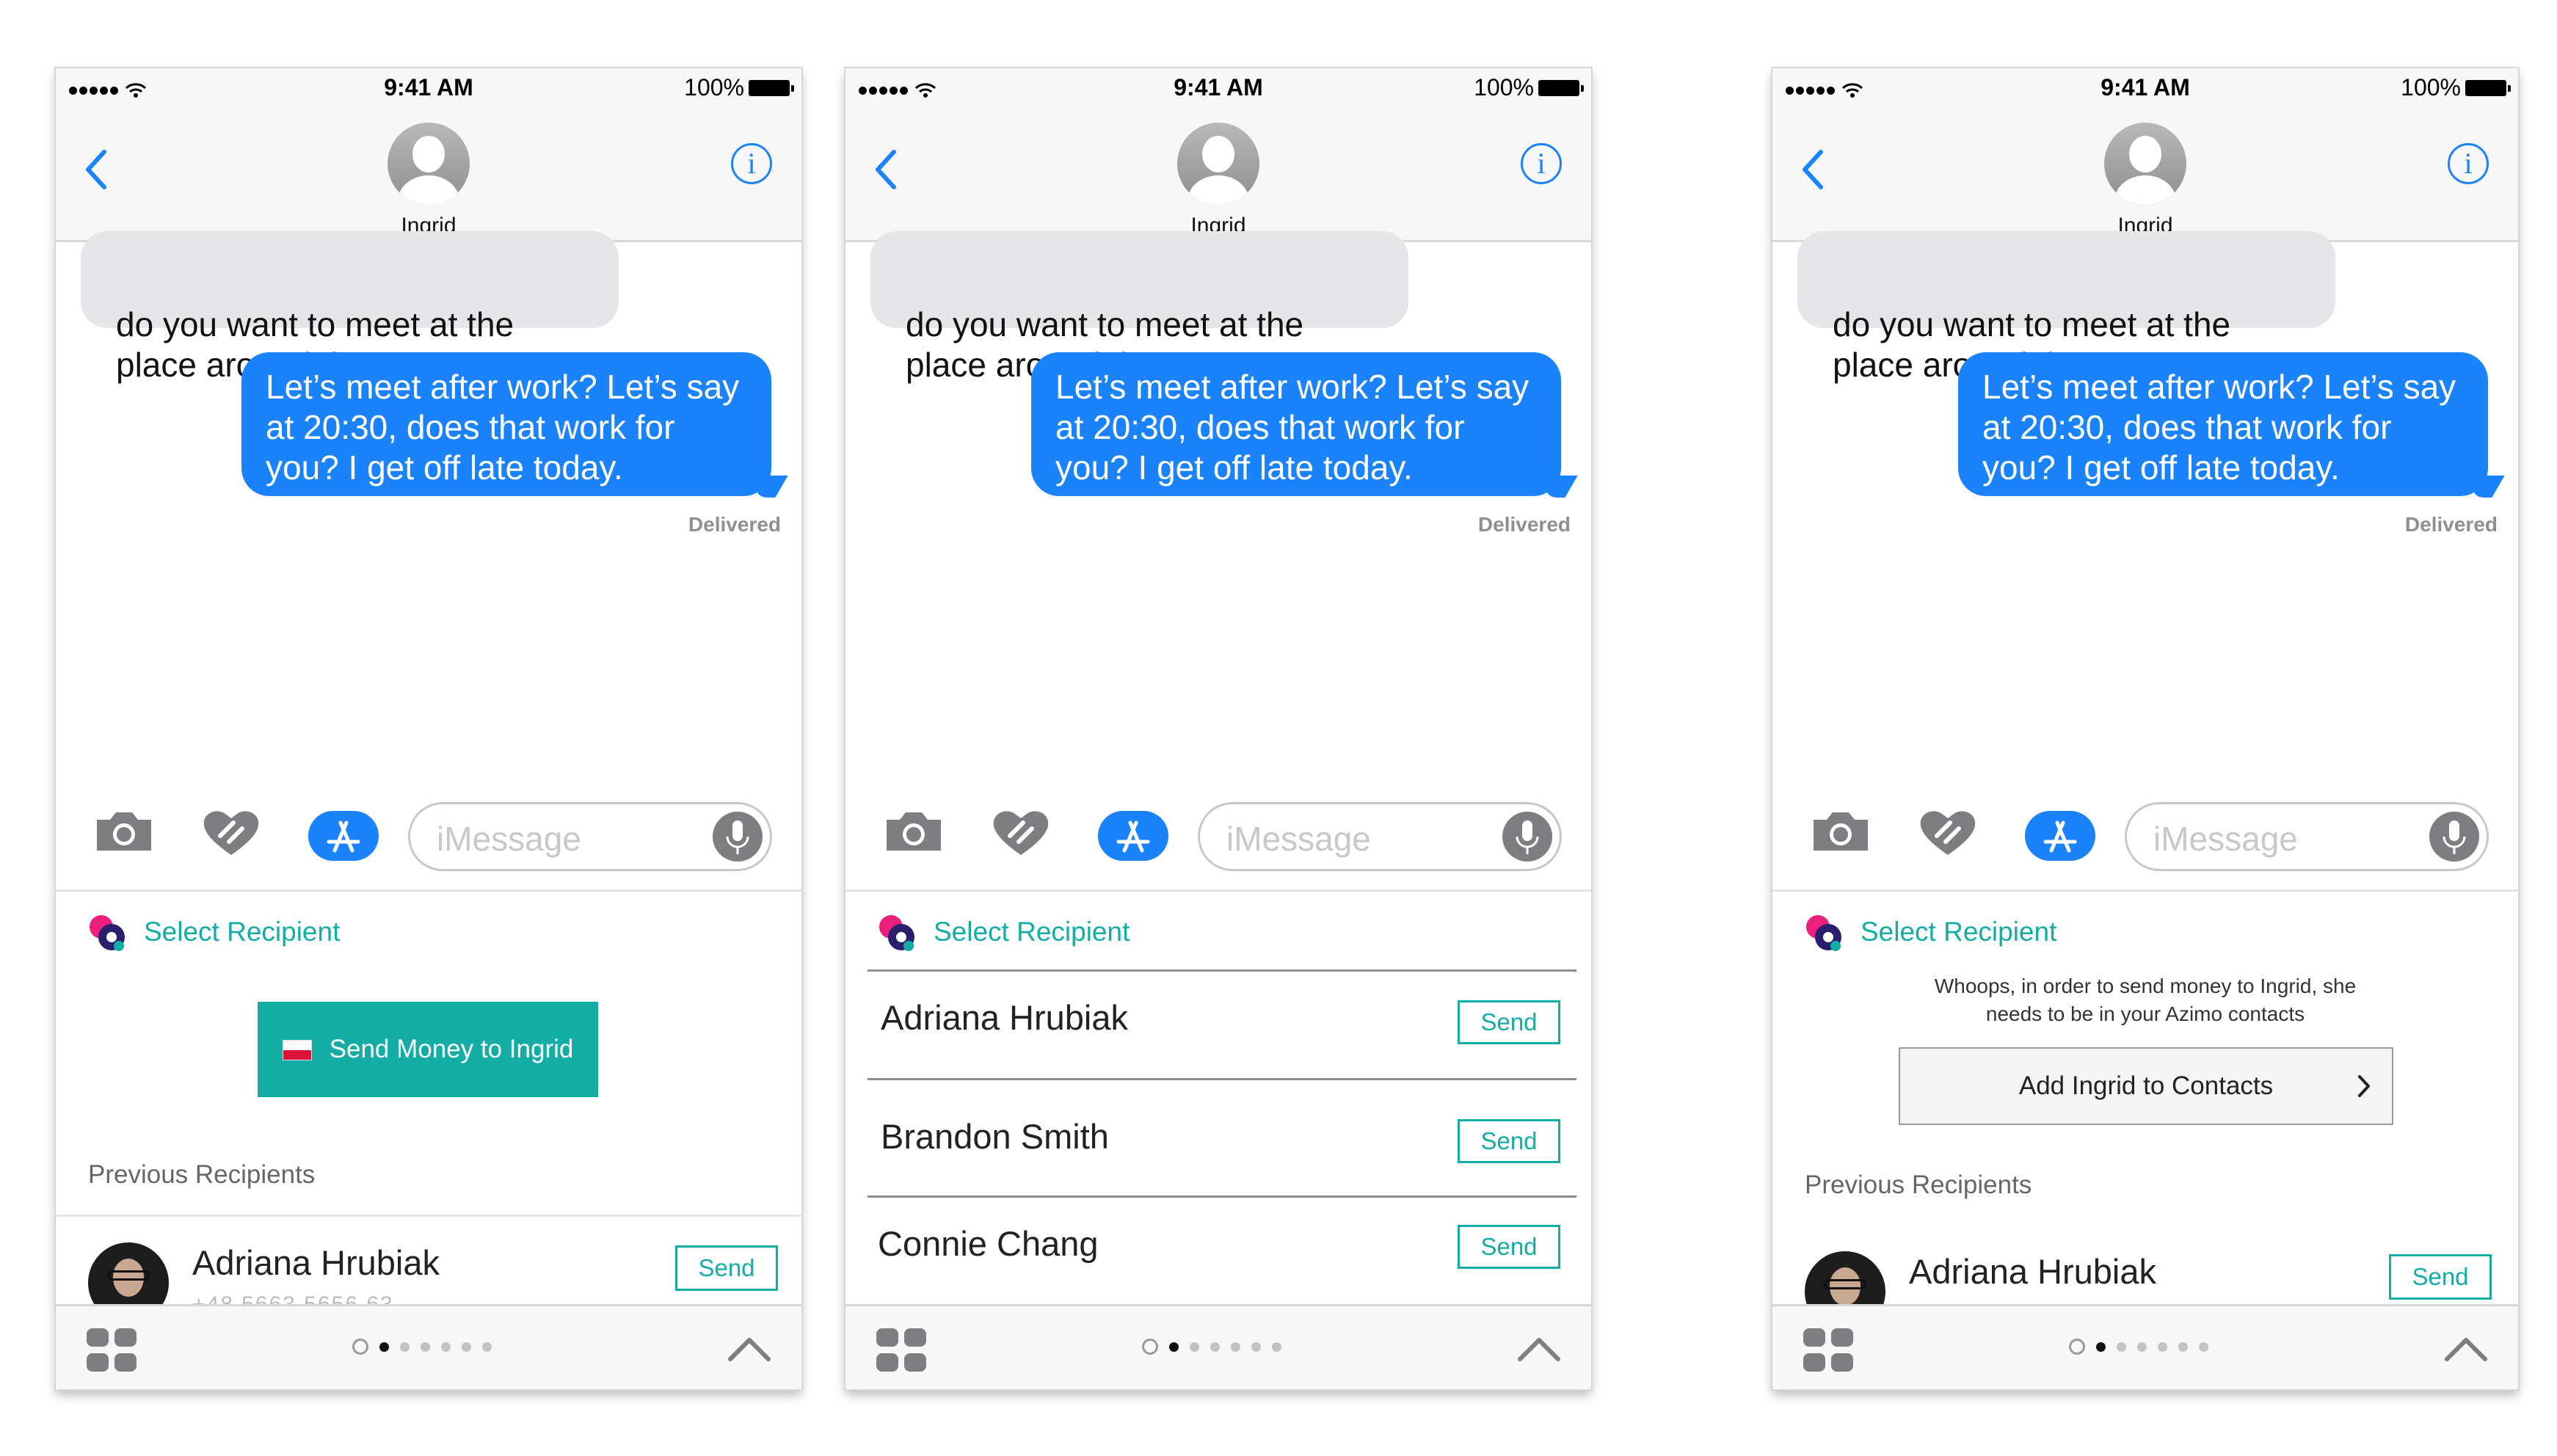 Image resolution: width=2557 pixels, height=1456 pixels. What do you see at coordinates (428, 1049) in the screenshot?
I see `send-money-button: Send Money to Ingrid` at bounding box center [428, 1049].